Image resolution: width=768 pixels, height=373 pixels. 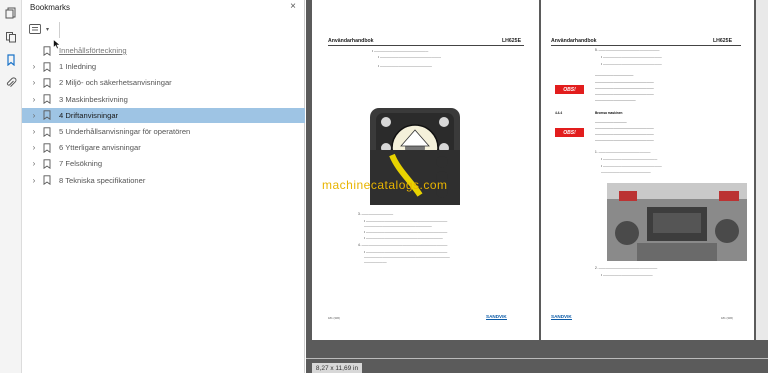 I want to click on bookmark-item: › 3 Maskinbeskrivning, so click(x=163, y=99).